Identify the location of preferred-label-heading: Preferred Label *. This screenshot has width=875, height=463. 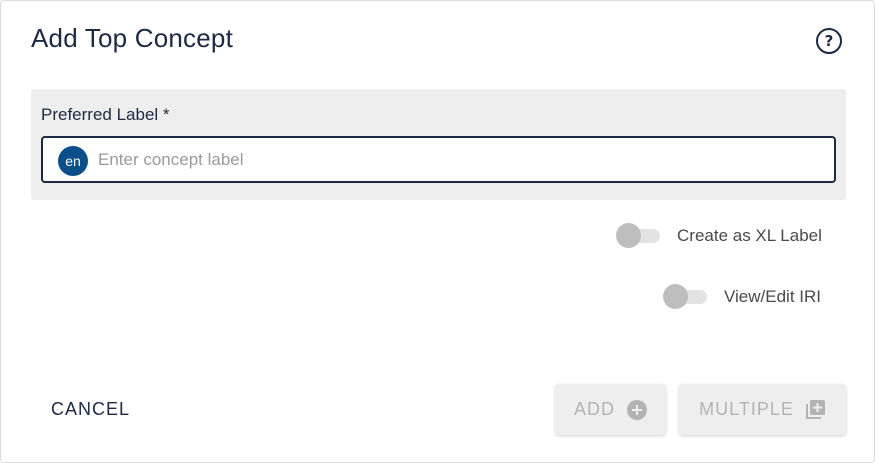
(105, 114).